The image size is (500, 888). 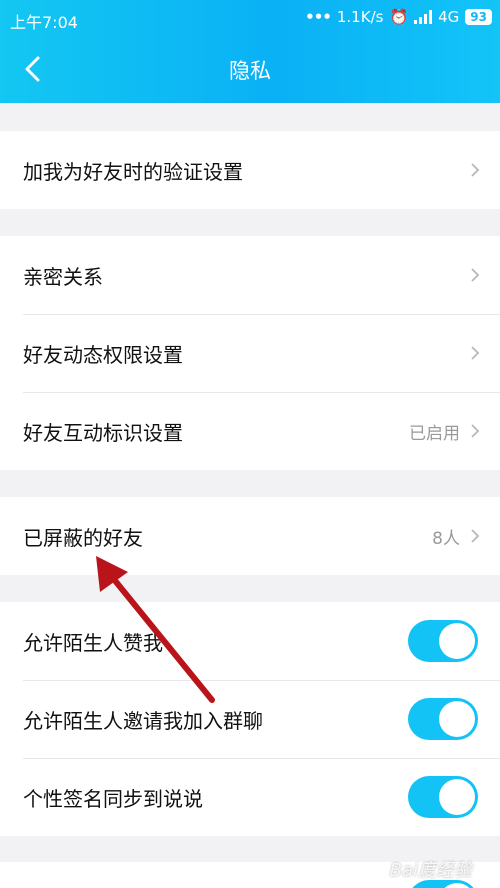 I want to click on network-speed: 1.1K/s, so click(x=360, y=17).